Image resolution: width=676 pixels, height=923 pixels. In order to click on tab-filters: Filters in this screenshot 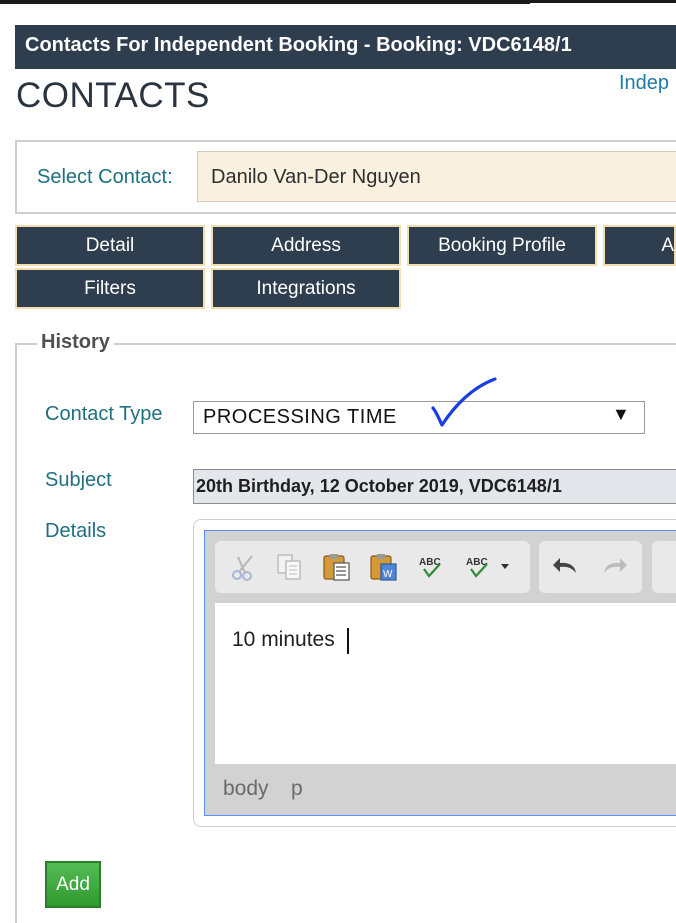, I will do `click(110, 288)`.